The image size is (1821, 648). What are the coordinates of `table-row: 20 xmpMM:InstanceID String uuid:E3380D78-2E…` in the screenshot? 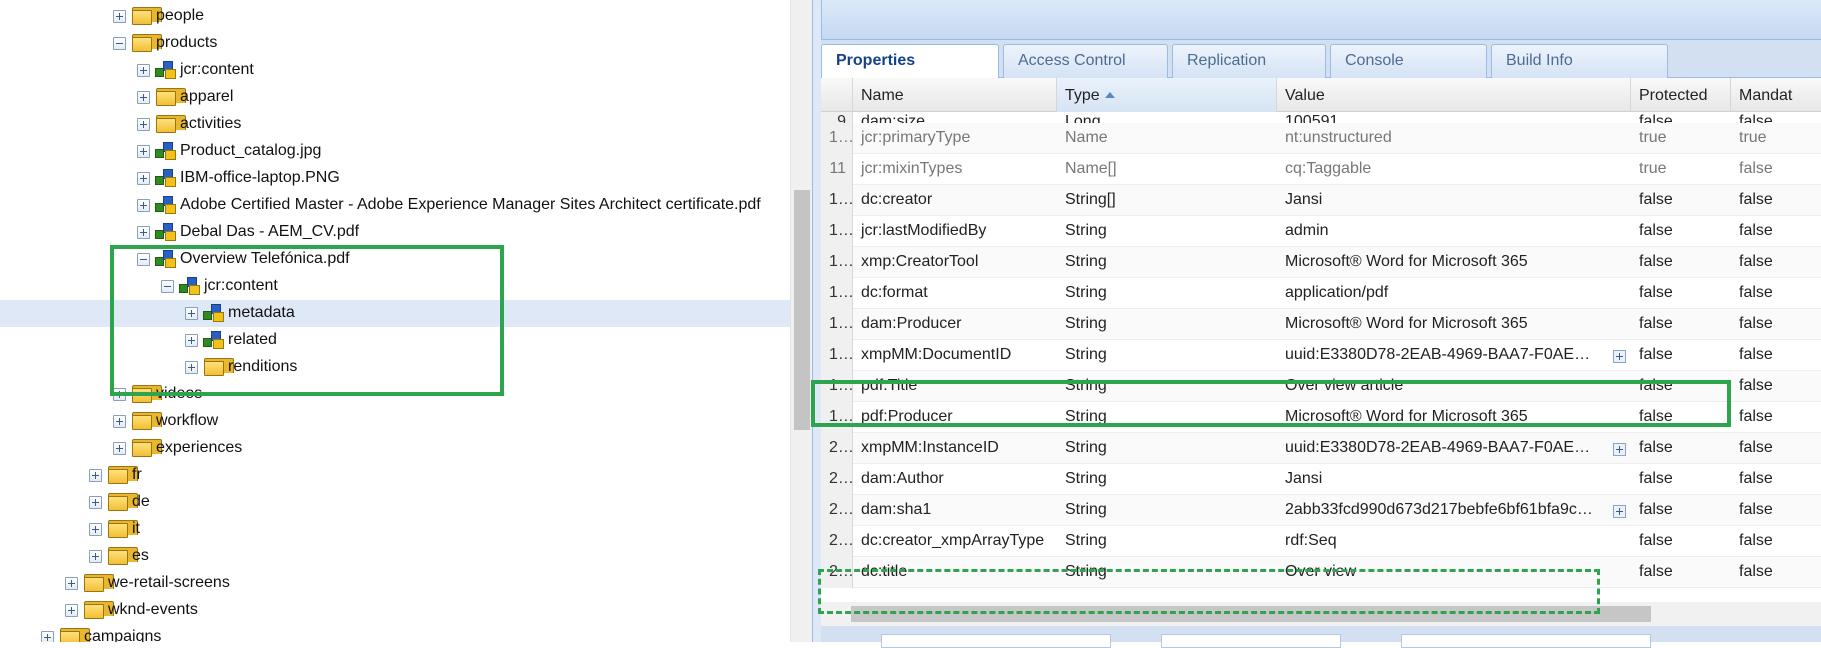 It's located at (1321, 448).